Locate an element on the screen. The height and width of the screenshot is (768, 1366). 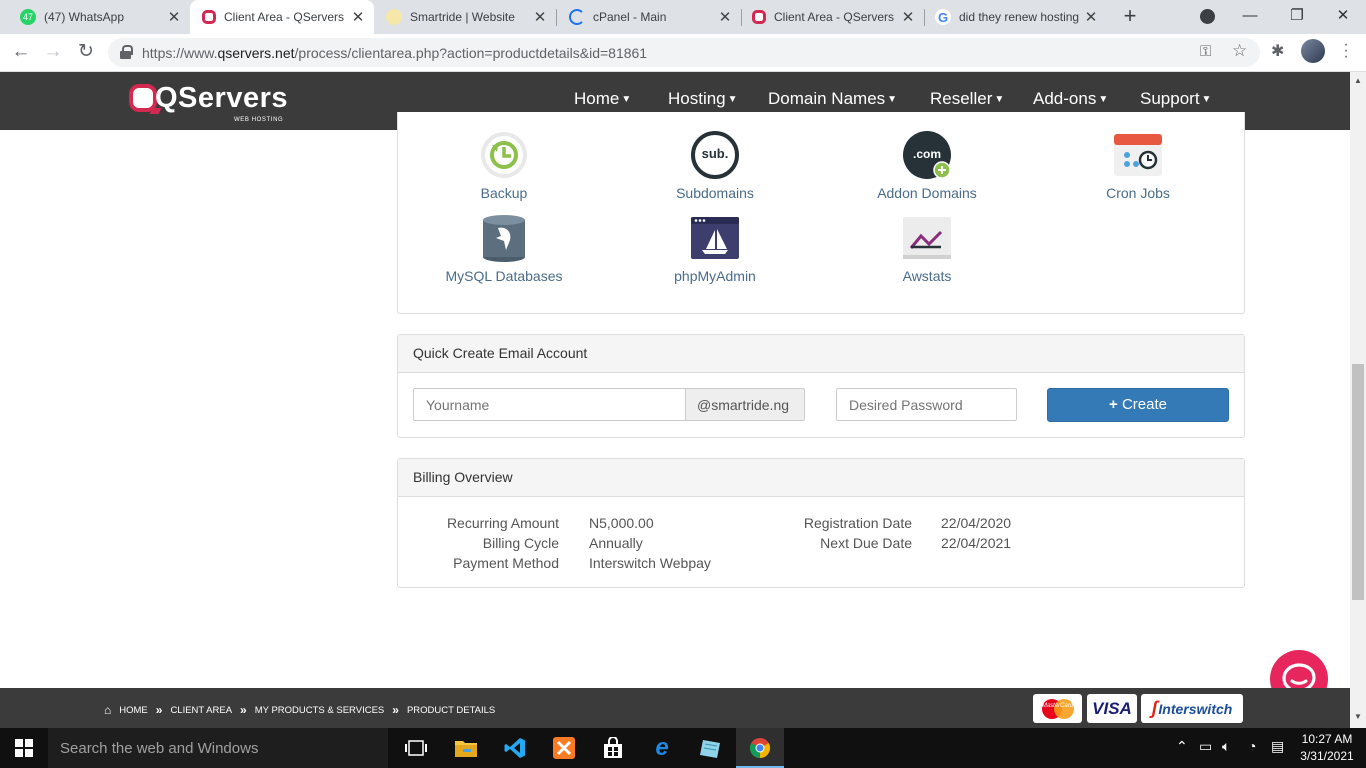
breadcrumb-home: HOME is located at coordinates (133, 710).